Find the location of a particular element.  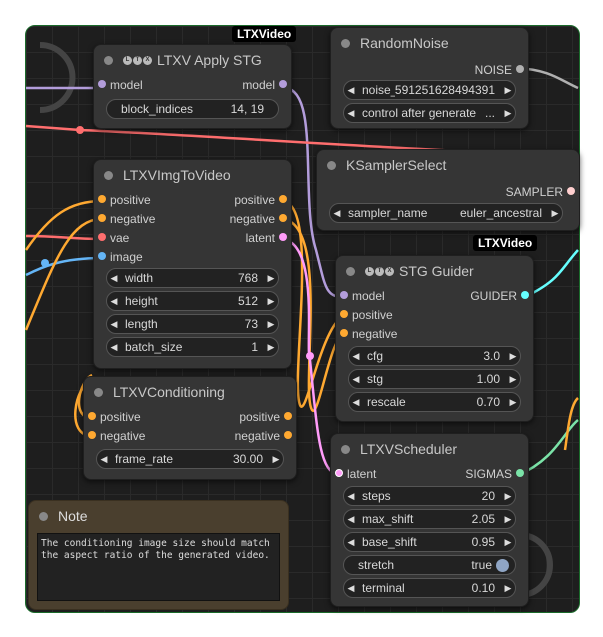

length-widget: ◀ length 73 ▶ is located at coordinates (192, 324).